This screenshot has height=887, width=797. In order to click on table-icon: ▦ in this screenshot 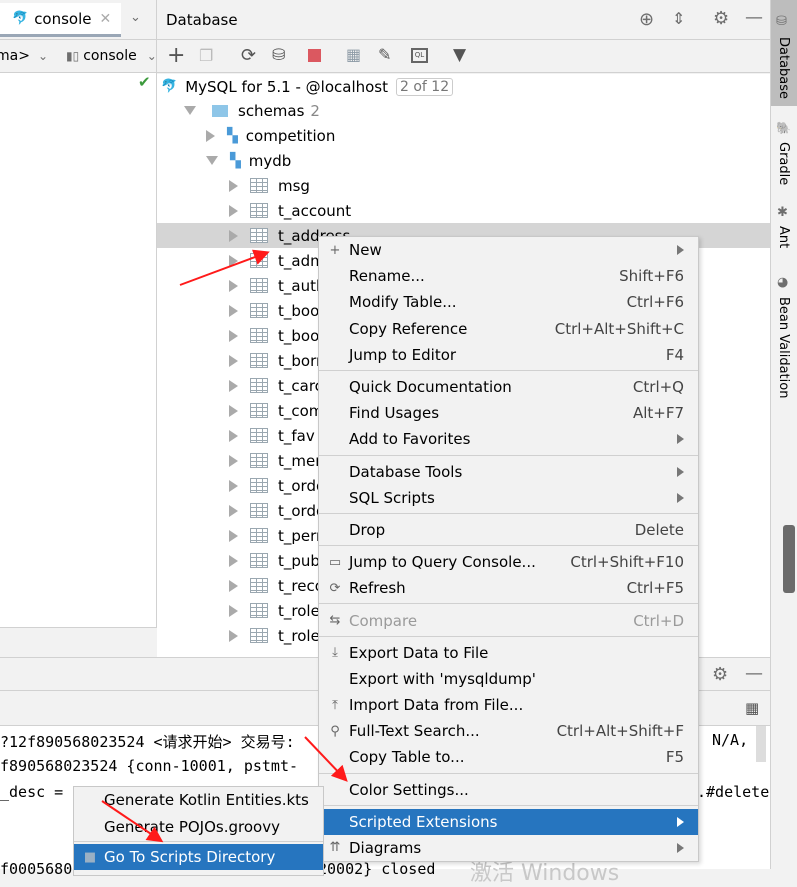, I will do `click(353, 54)`.